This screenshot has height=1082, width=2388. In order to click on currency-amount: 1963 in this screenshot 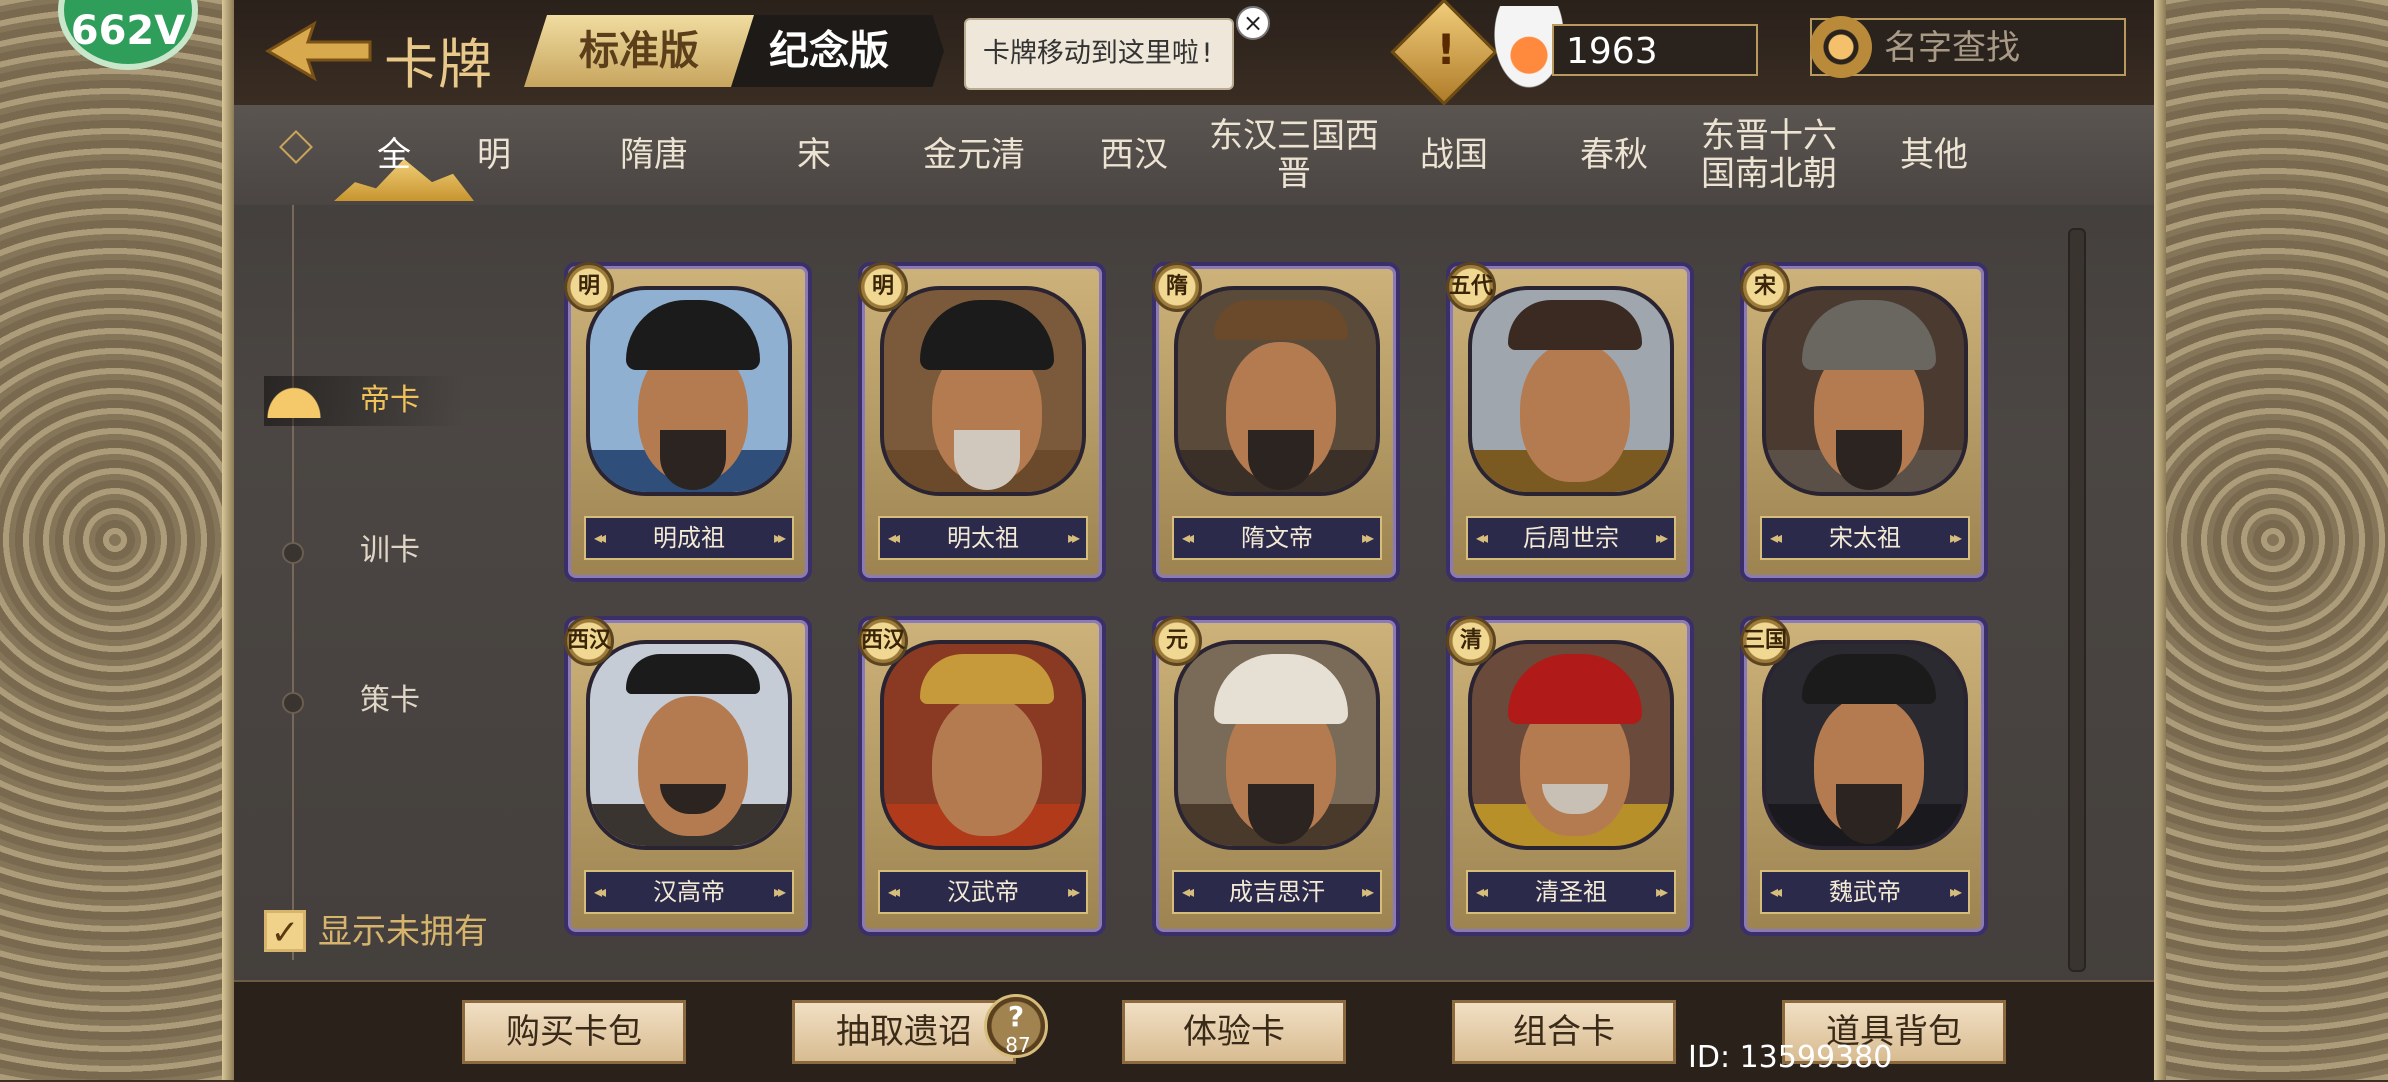, I will do `click(1655, 50)`.